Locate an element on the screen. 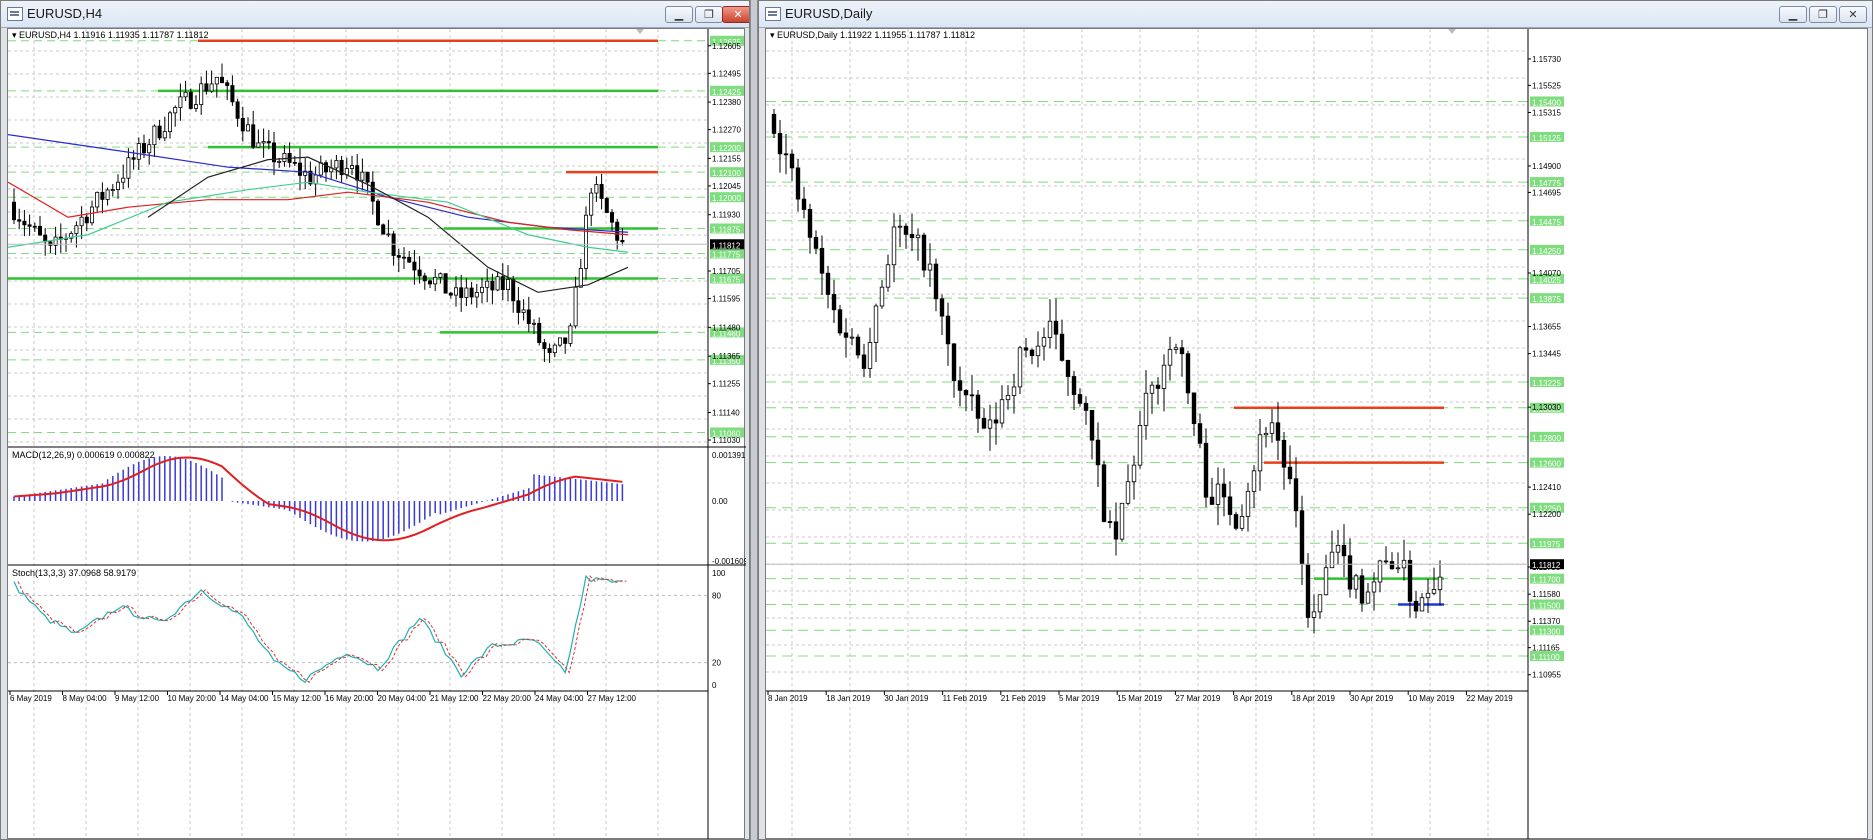  price-level-label: 1.14250 is located at coordinates (1546, 251).